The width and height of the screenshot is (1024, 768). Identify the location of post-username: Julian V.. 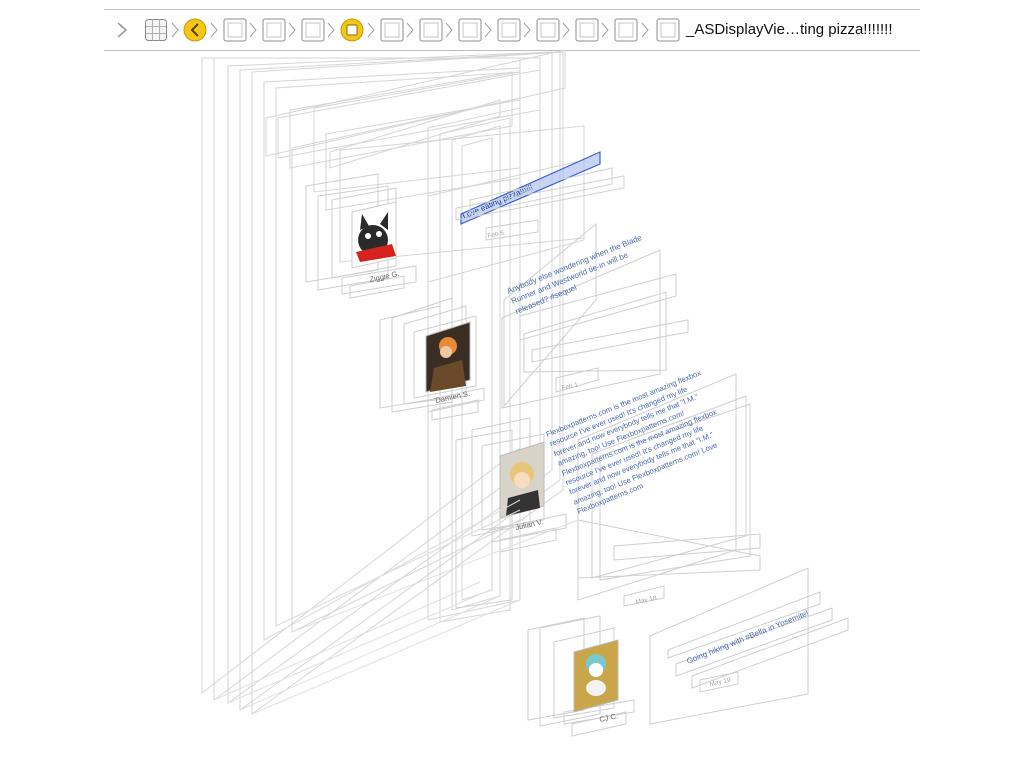
(529, 524).